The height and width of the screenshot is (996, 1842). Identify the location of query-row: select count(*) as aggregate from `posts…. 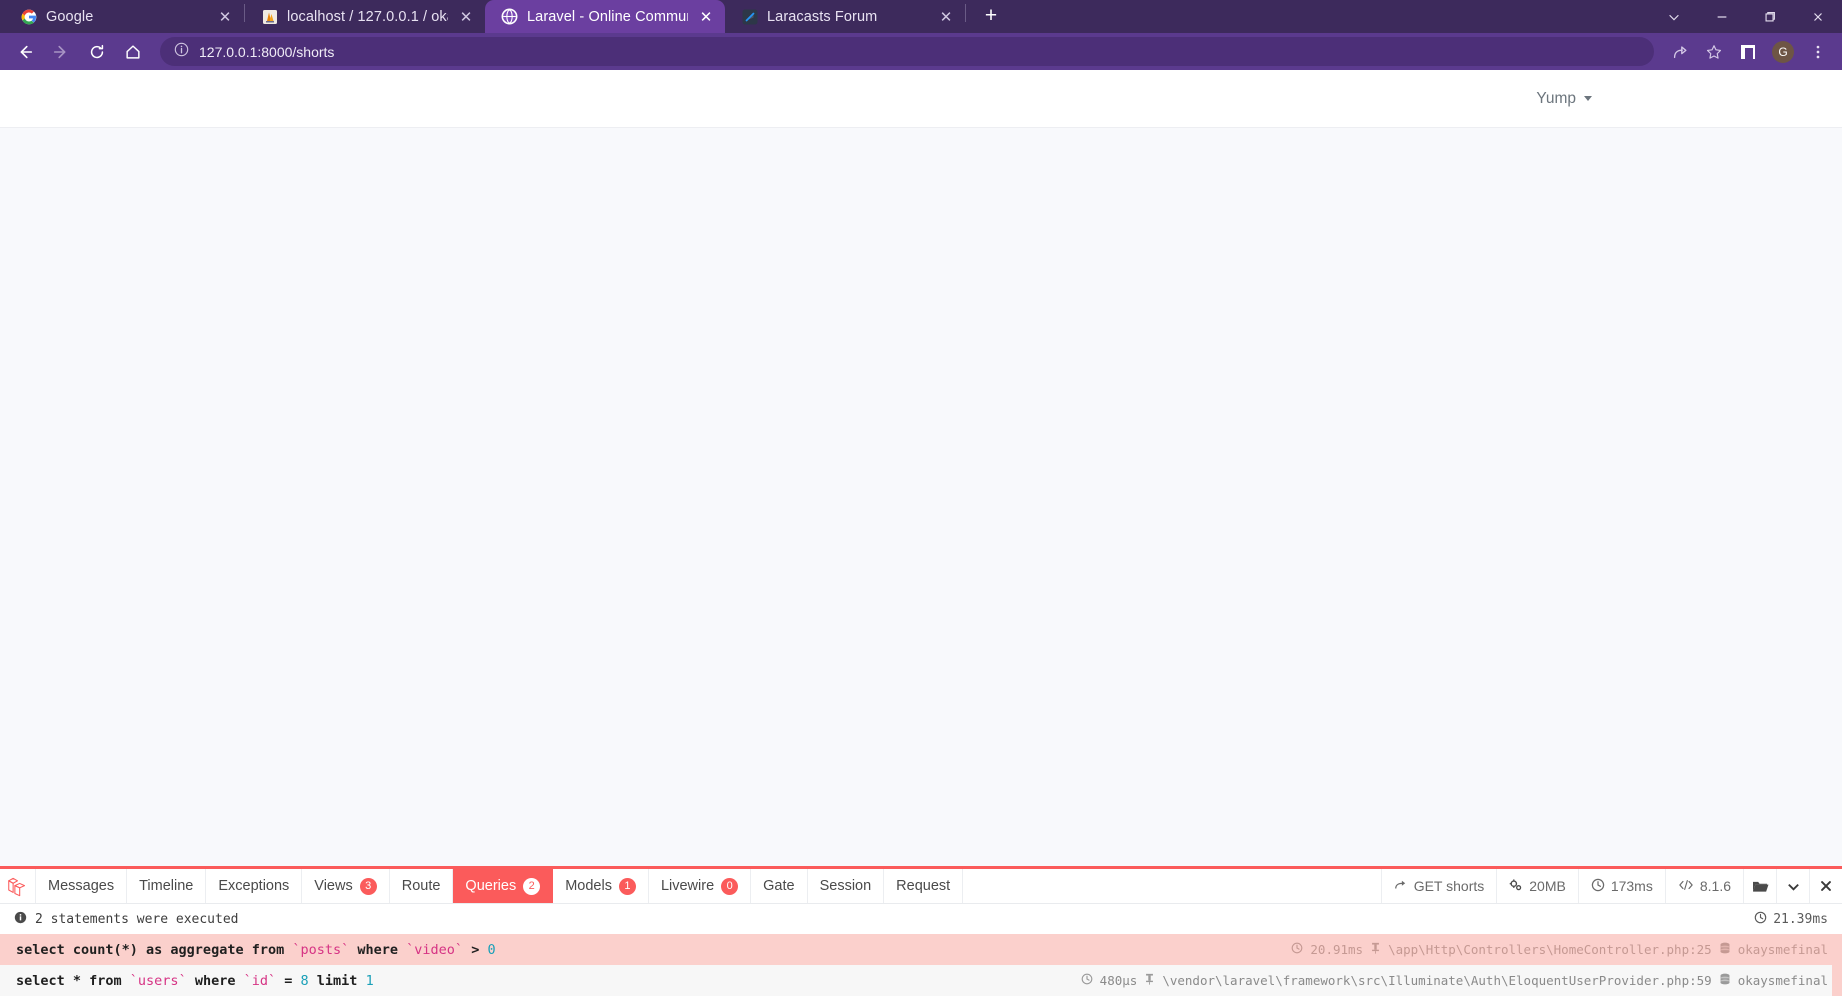
(921, 949).